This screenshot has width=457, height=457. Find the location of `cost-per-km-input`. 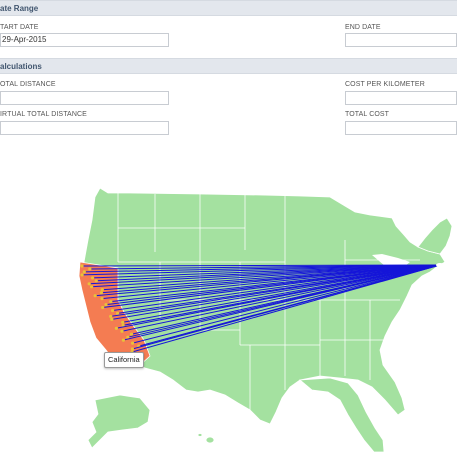

cost-per-km-input is located at coordinates (401, 98).